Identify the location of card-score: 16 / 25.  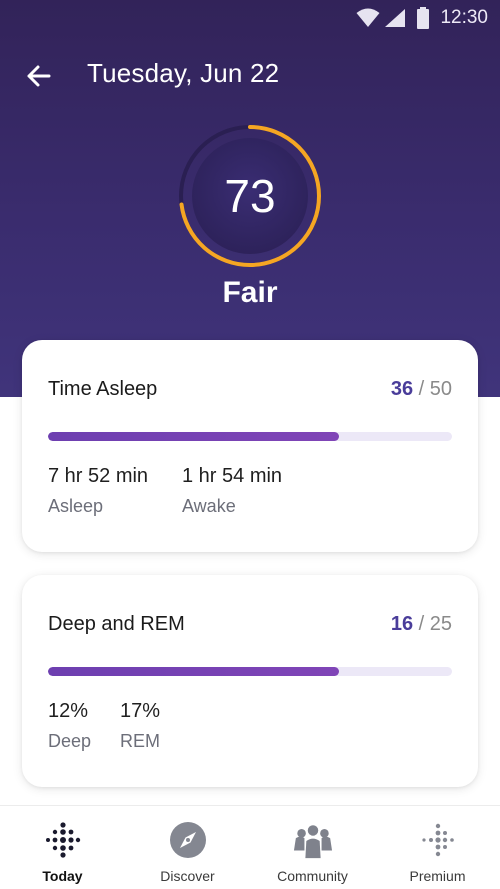
(421, 624).